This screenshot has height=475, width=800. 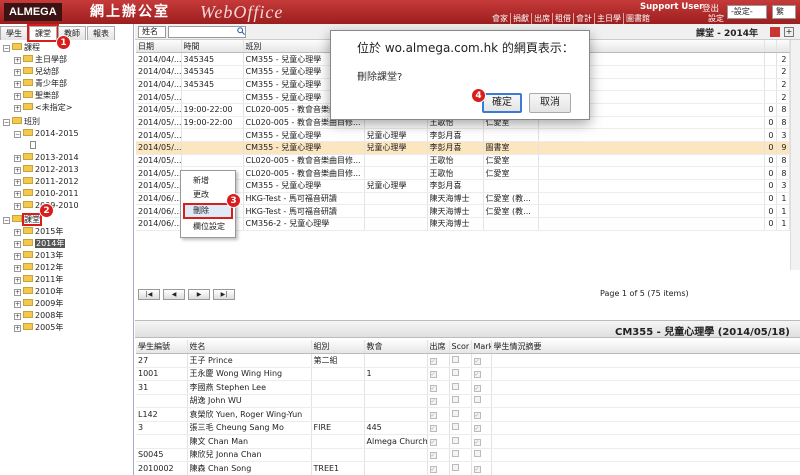 What do you see at coordinates (502, 103) in the screenshot?
I see `ok-button: 確定` at bounding box center [502, 103].